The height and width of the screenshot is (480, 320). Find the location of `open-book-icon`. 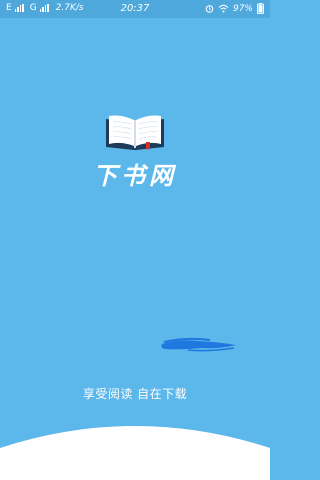

open-book-icon is located at coordinates (135, 132).